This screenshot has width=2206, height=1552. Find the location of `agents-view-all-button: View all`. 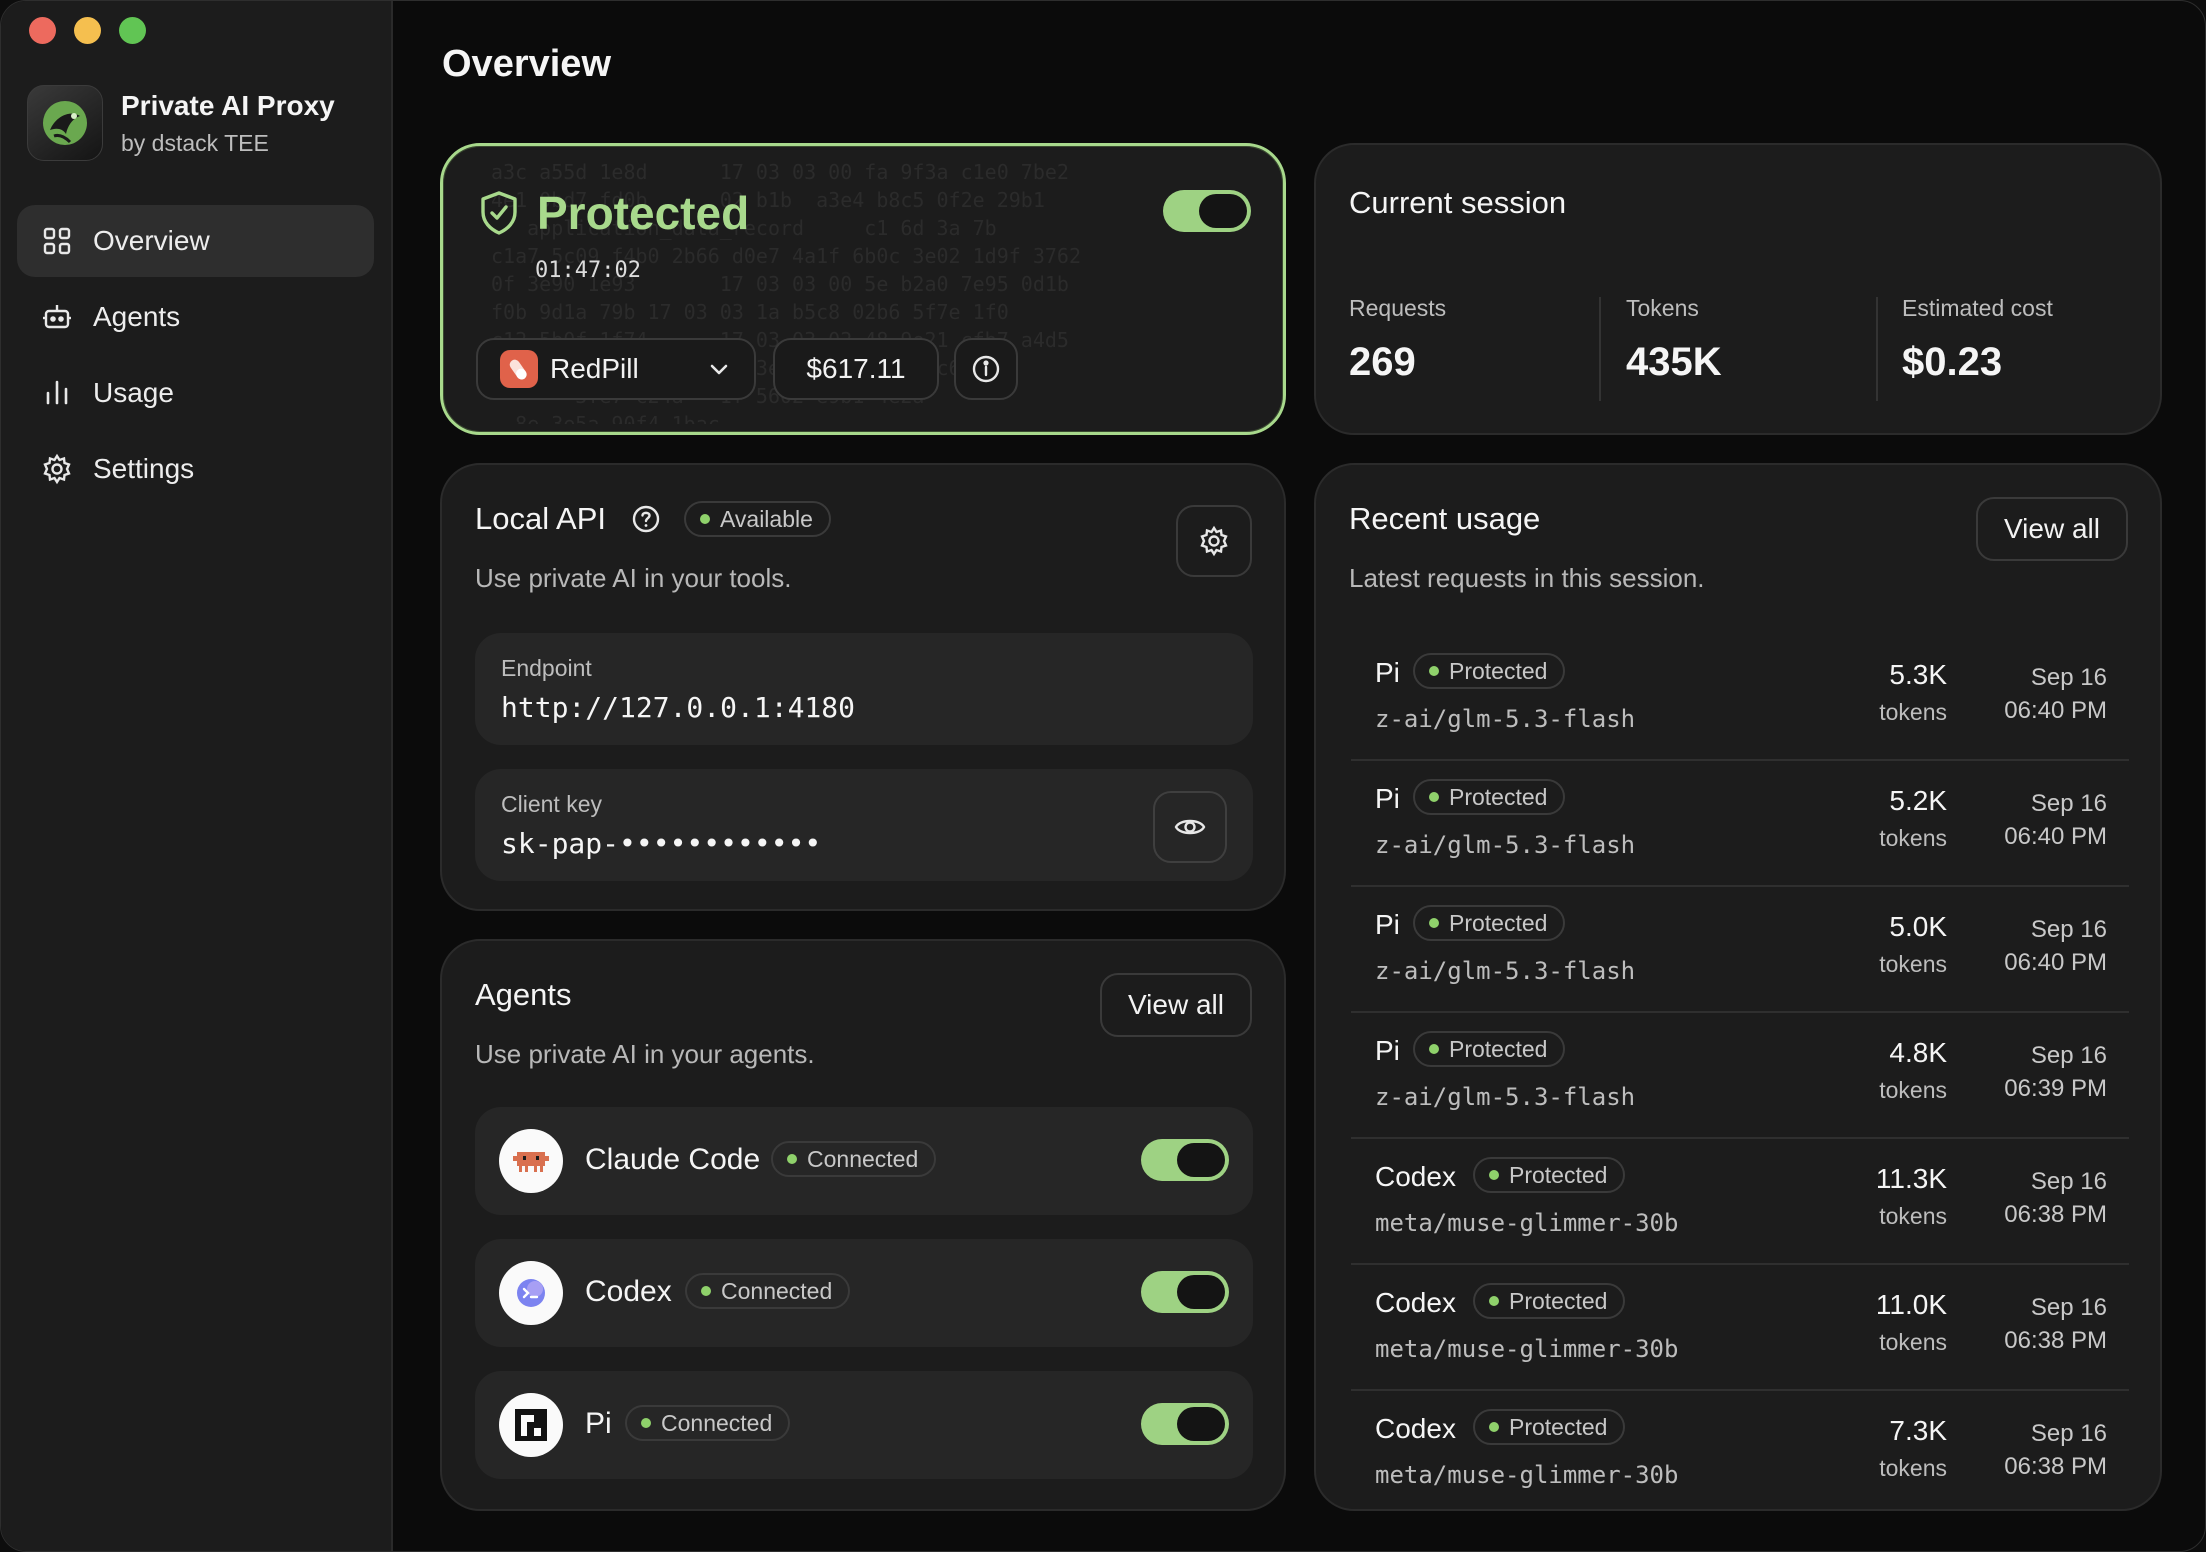

agents-view-all-button: View all is located at coordinates (1176, 1005).